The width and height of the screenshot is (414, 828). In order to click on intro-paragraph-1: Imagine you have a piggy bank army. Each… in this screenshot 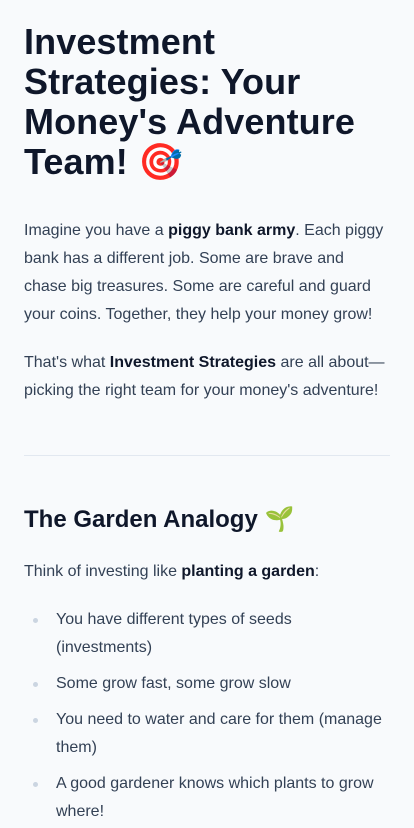, I will do `click(207, 273)`.